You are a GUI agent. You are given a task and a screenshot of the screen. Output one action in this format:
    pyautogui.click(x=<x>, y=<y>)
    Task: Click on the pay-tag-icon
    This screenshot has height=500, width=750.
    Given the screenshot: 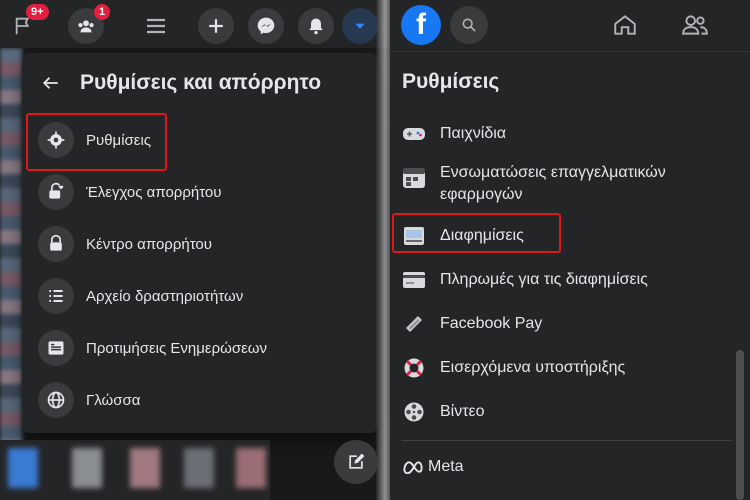 What is the action you would take?
    pyautogui.click(x=414, y=324)
    